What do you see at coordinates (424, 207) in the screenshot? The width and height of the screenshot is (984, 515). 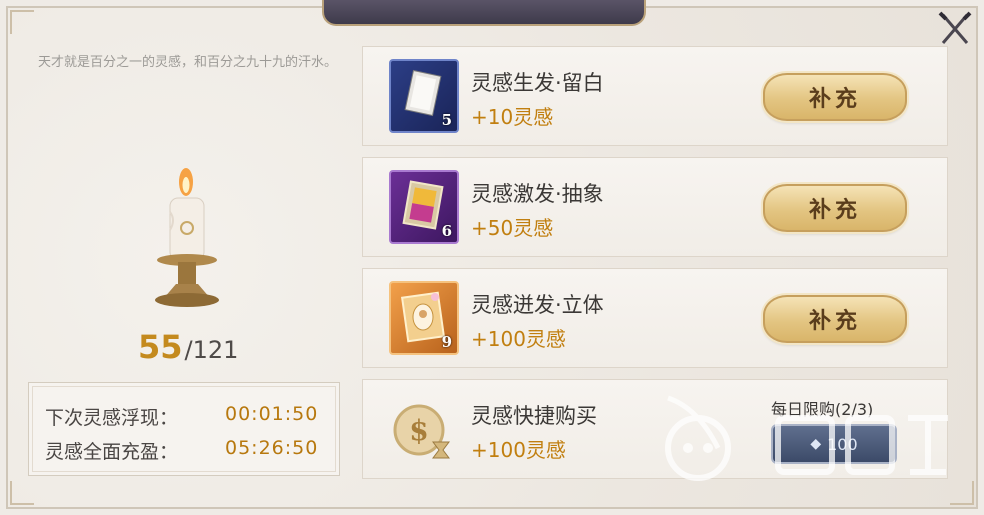 I see `abstract-painting-icon: 6` at bounding box center [424, 207].